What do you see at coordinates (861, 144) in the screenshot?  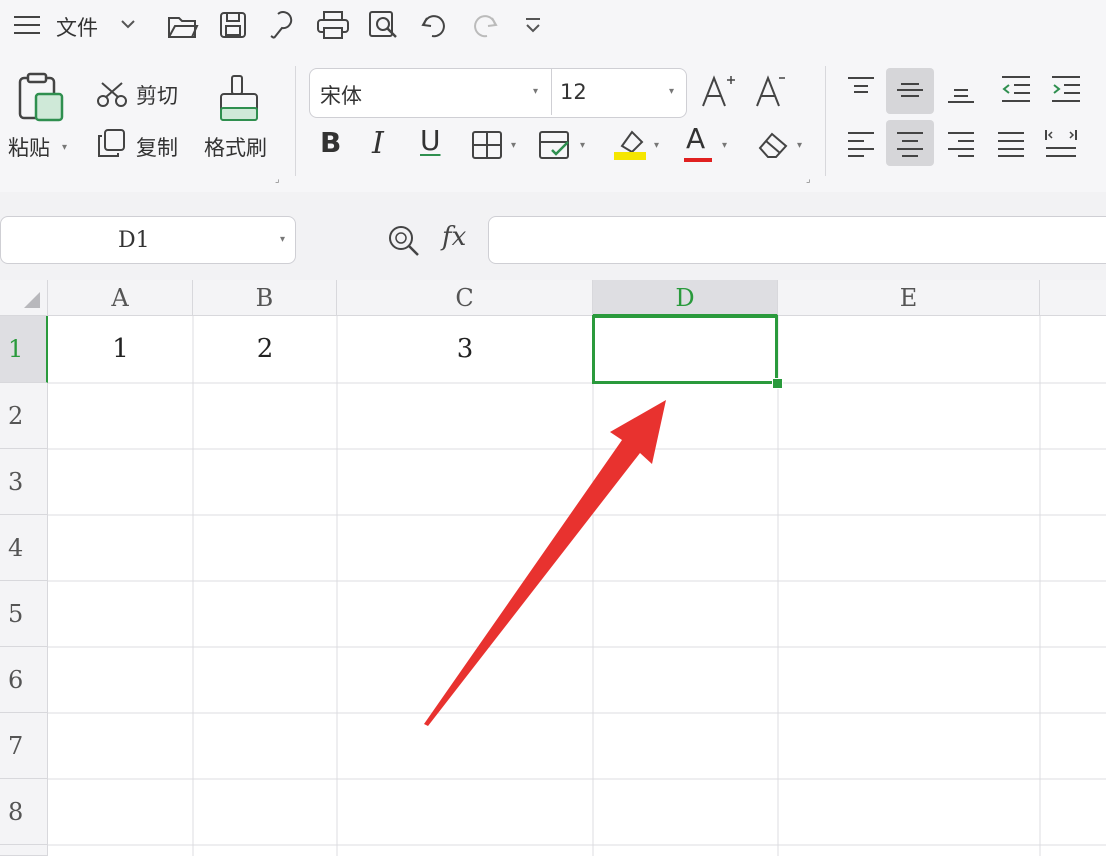 I see `align-left-icon` at bounding box center [861, 144].